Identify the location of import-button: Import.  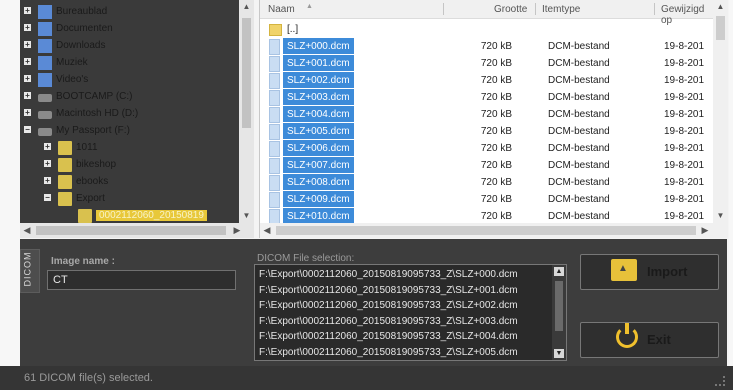
(649, 272).